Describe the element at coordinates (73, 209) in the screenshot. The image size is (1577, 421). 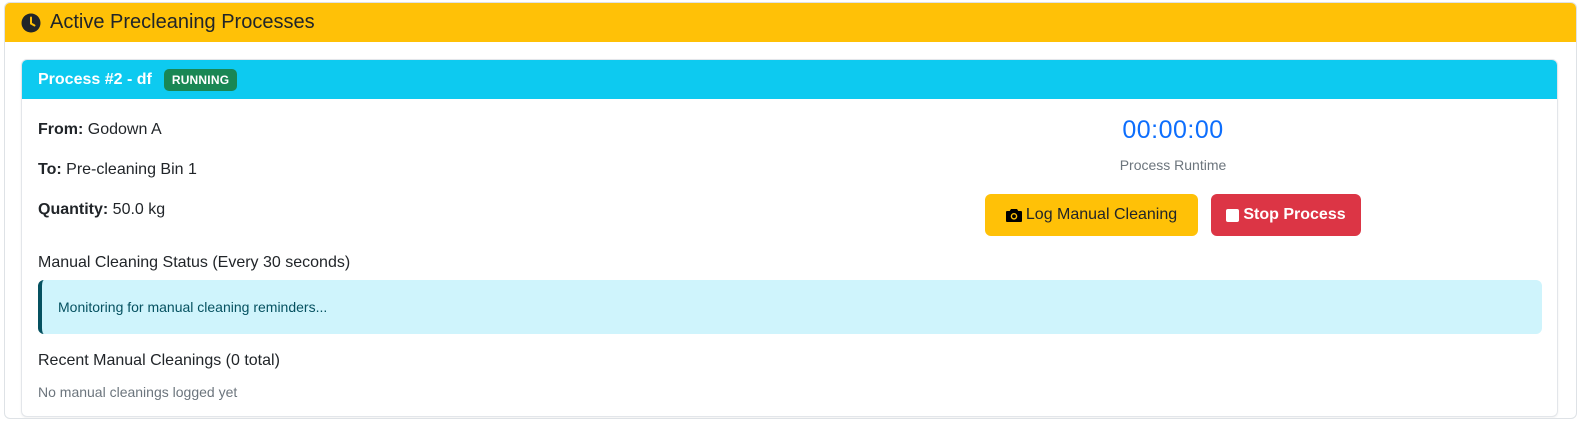
I see `quantity-label: Quantity:` at that location.